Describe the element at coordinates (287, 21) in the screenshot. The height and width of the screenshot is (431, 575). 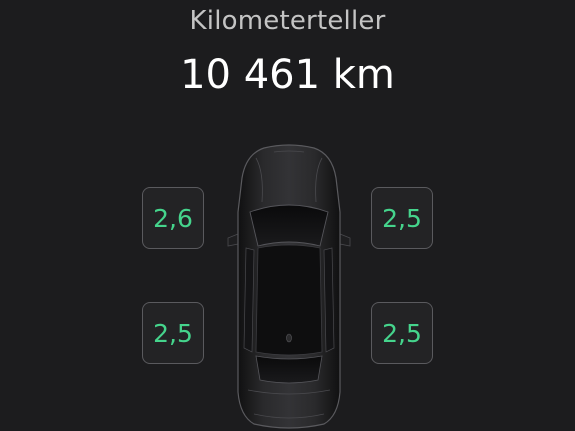
I see `odometer-label: Kilometerteller` at that location.